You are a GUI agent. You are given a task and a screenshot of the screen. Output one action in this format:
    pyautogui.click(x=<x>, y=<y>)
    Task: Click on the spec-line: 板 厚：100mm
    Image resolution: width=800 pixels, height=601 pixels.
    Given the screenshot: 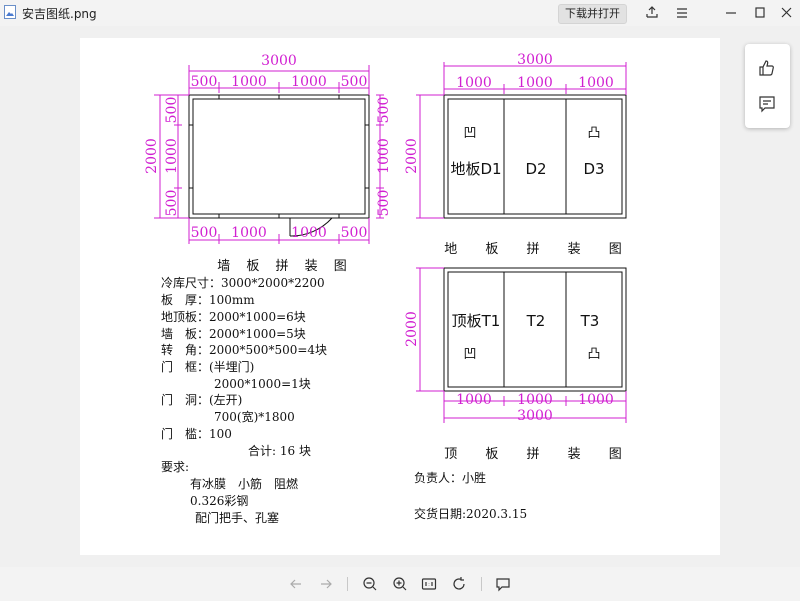 What is the action you would take?
    pyautogui.click(x=208, y=300)
    